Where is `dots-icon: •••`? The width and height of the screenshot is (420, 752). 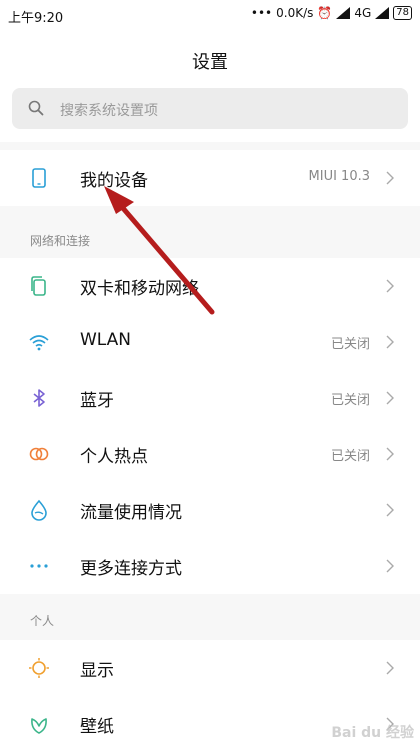 dots-icon: ••• is located at coordinates (261, 13).